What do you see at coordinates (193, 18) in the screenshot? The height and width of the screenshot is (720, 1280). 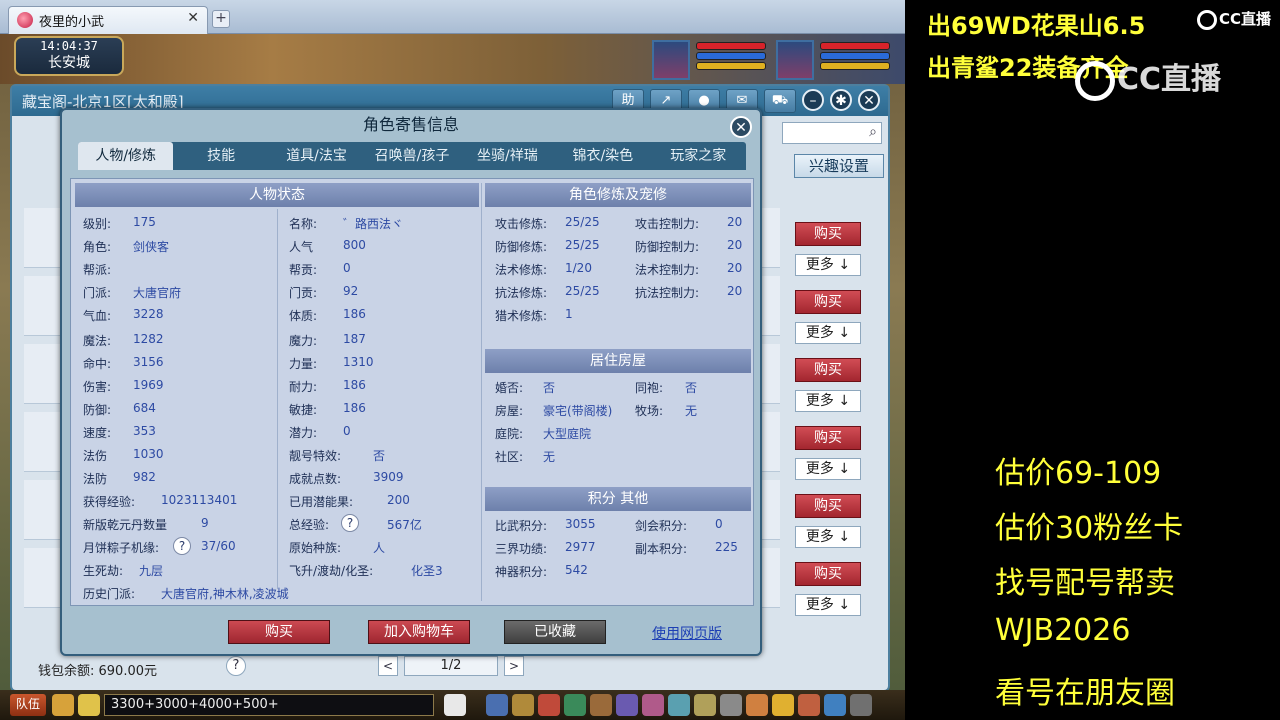 I see `close-tab-icon: ✕` at bounding box center [193, 18].